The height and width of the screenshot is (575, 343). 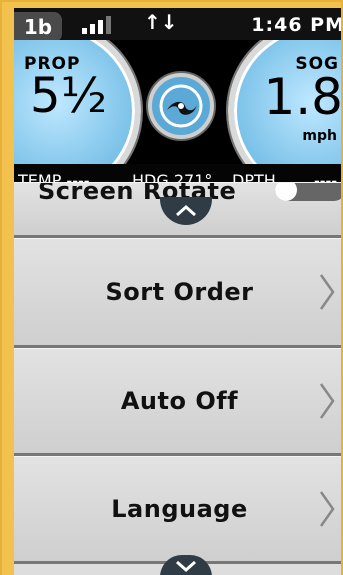 What do you see at coordinates (161, 22) in the screenshot?
I see `data-transfer-icon: ↑↓` at bounding box center [161, 22].